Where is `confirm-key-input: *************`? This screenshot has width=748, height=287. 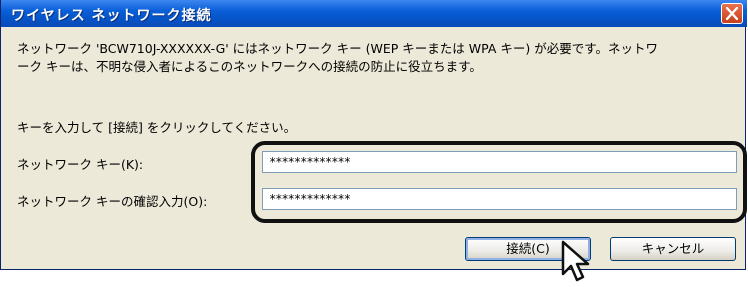 confirm-key-input: ************* is located at coordinates (499, 199).